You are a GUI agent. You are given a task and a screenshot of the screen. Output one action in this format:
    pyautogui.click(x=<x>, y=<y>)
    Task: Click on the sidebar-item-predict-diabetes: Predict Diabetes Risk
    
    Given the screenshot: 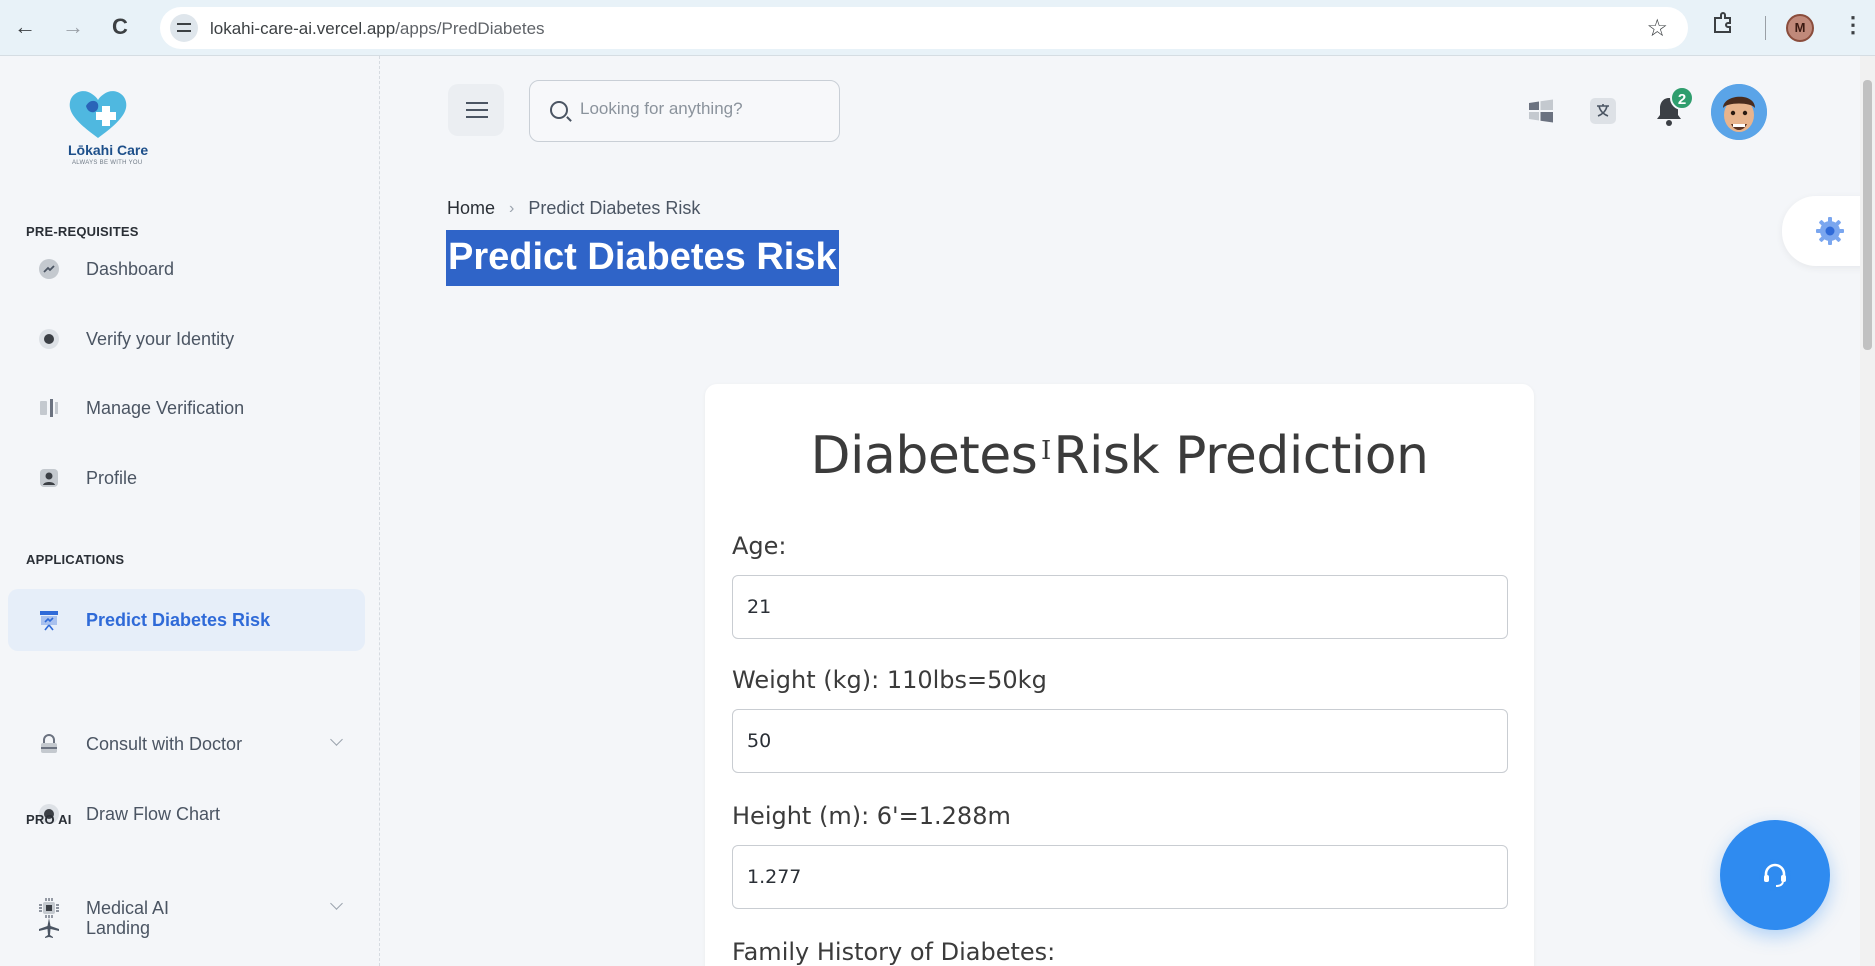 What is the action you would take?
    pyautogui.click(x=186, y=620)
    